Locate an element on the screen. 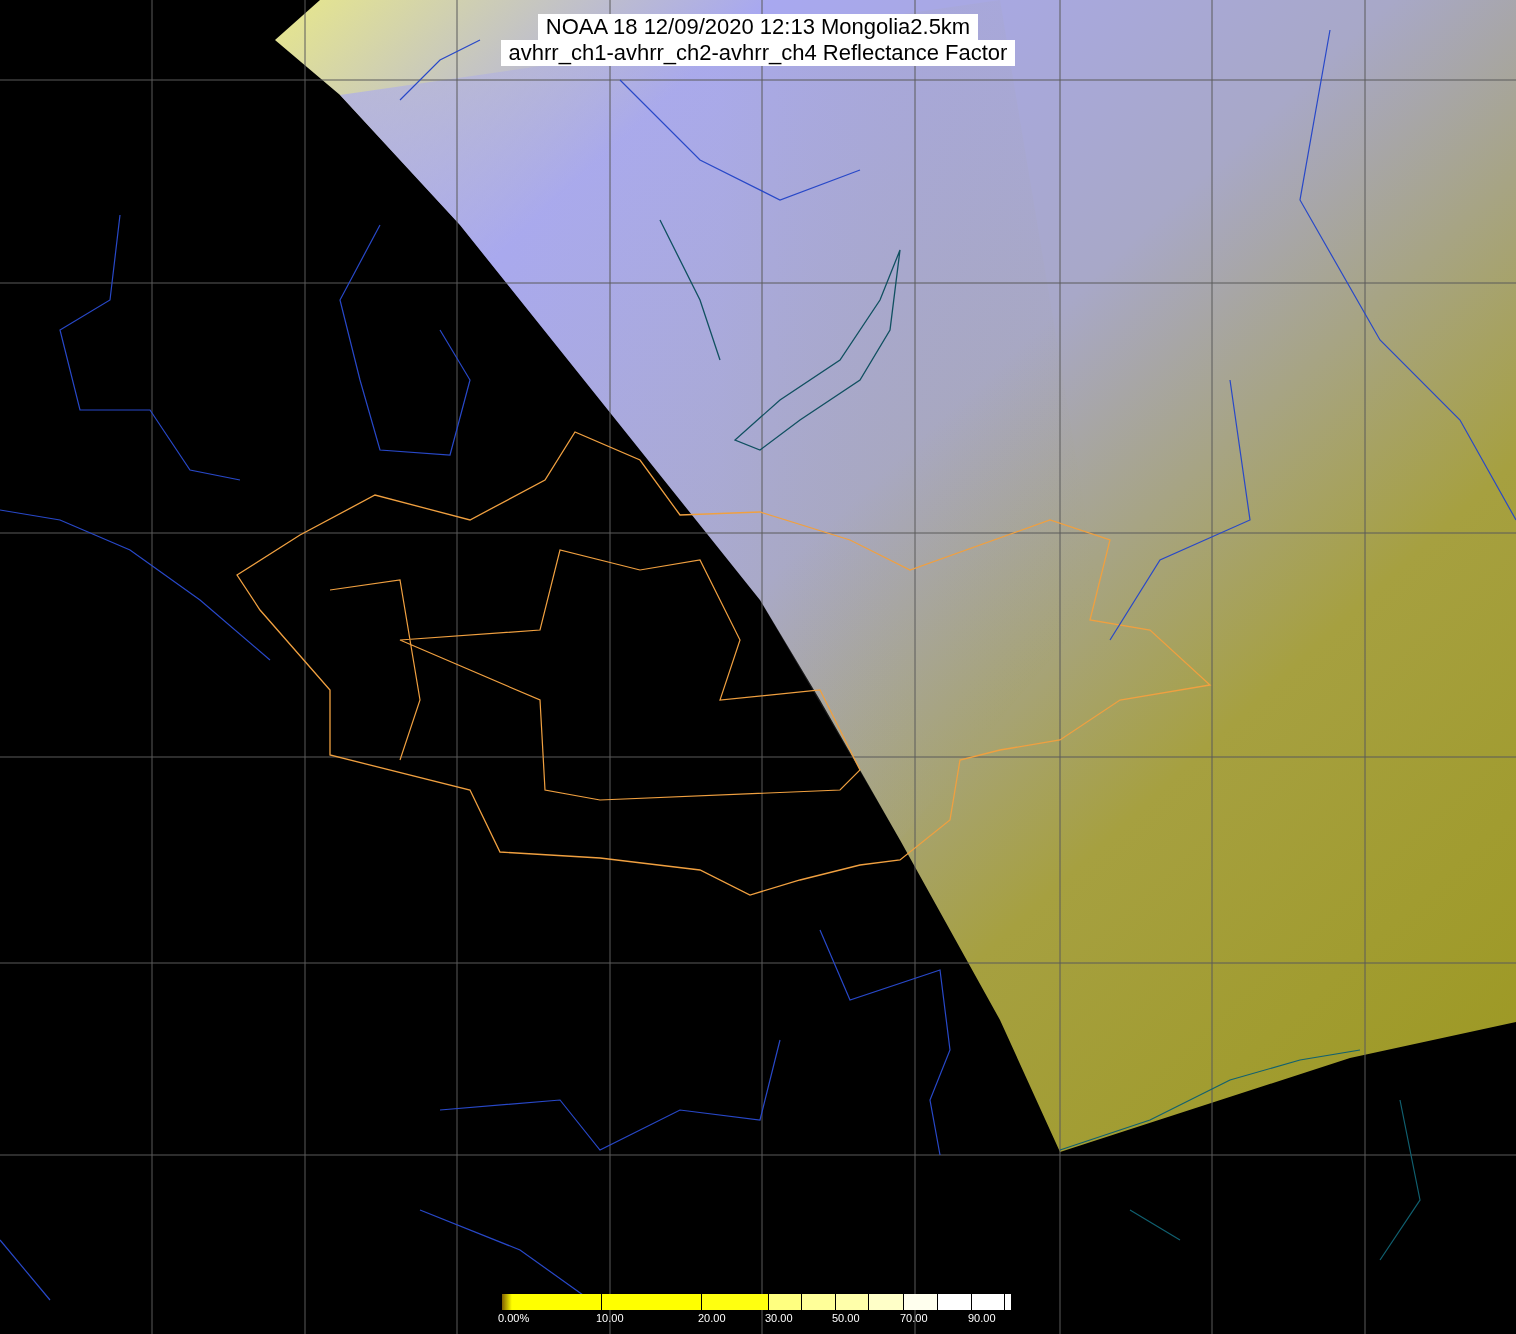 The image size is (1516, 1334). map-title: avhrr_ch1-avhrr_ch2-avhrr_ch4 Reflectance Factor is located at coordinates (758, 53).